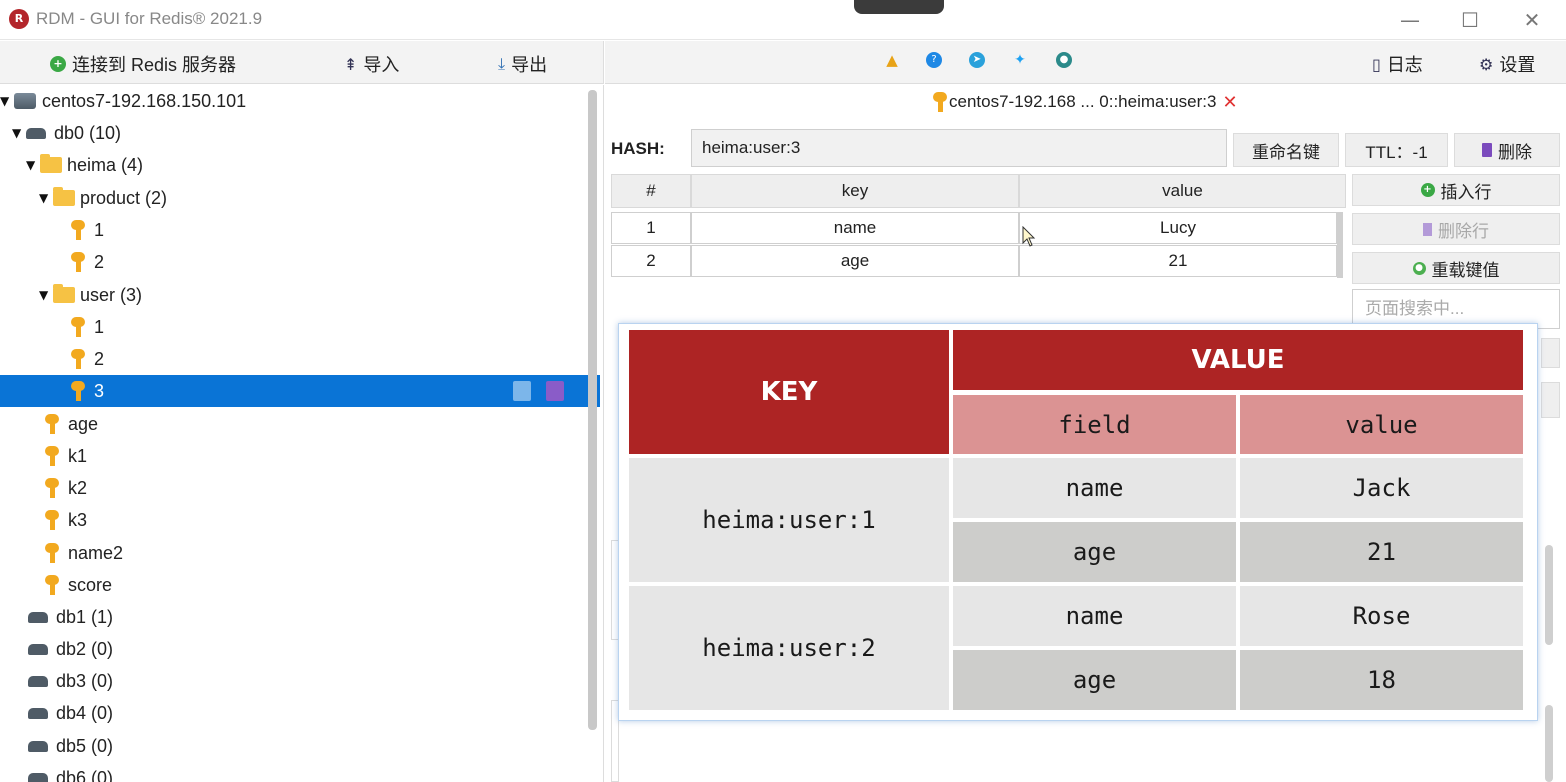 This screenshot has height=782, width=1566. Describe the element at coordinates (99, 390) in the screenshot. I see `key-label: 3` at that location.